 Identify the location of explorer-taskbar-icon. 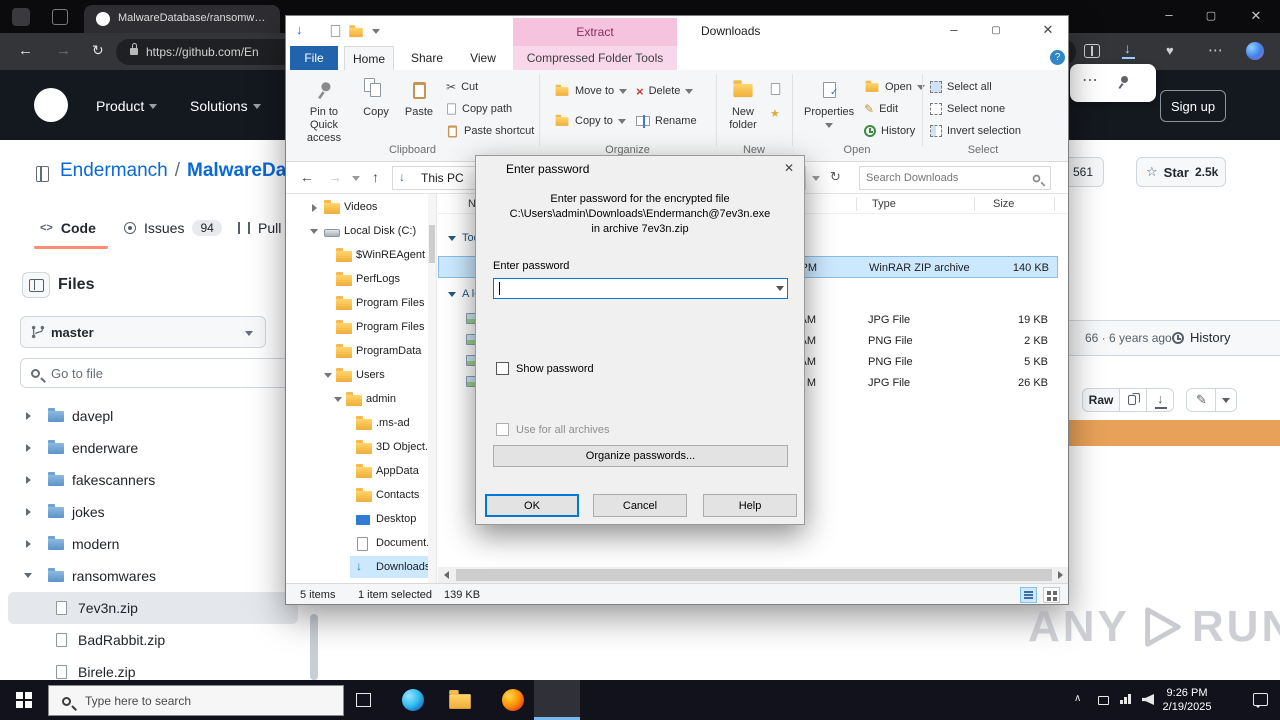
(460, 699).